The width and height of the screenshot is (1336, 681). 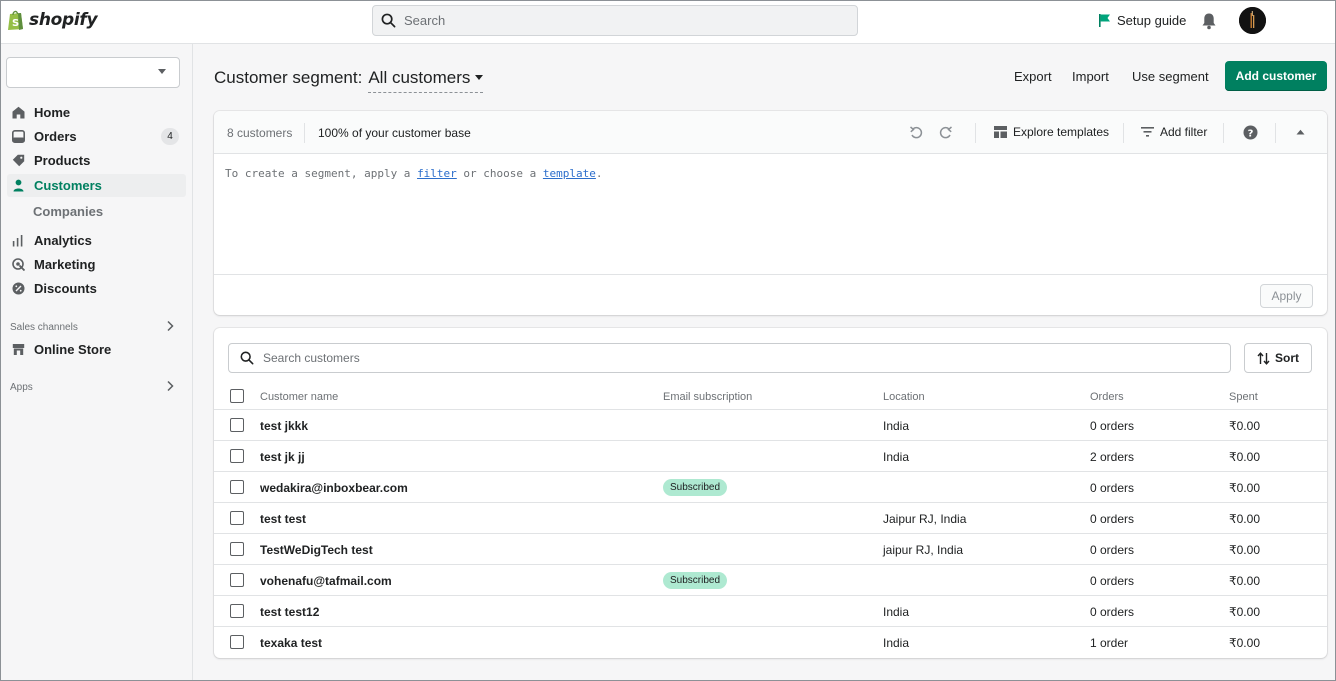 I want to click on global-search-input: Search, so click(x=615, y=20).